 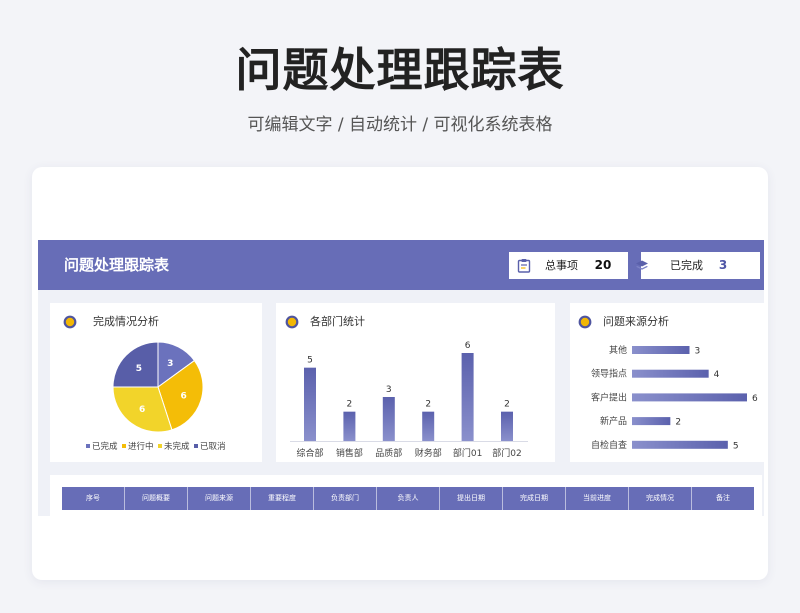 I want to click on panel-title: 问题来源分析, so click(x=636, y=321).